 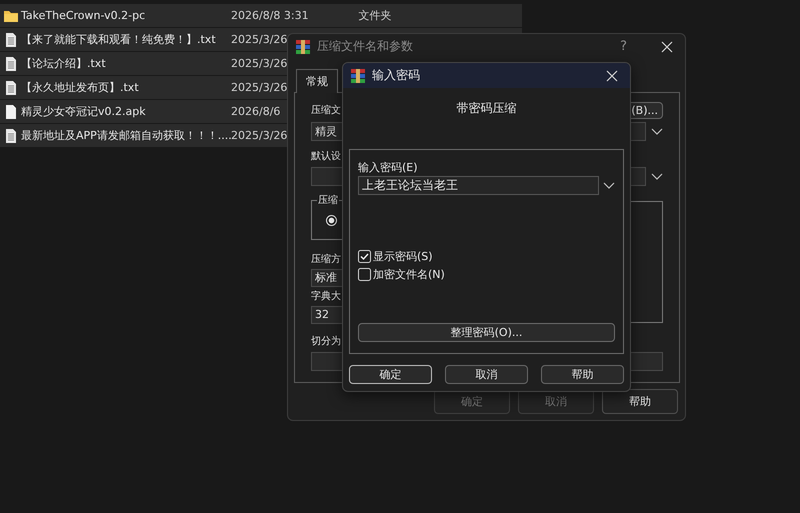 I want to click on blank-file-icon, so click(x=11, y=112).